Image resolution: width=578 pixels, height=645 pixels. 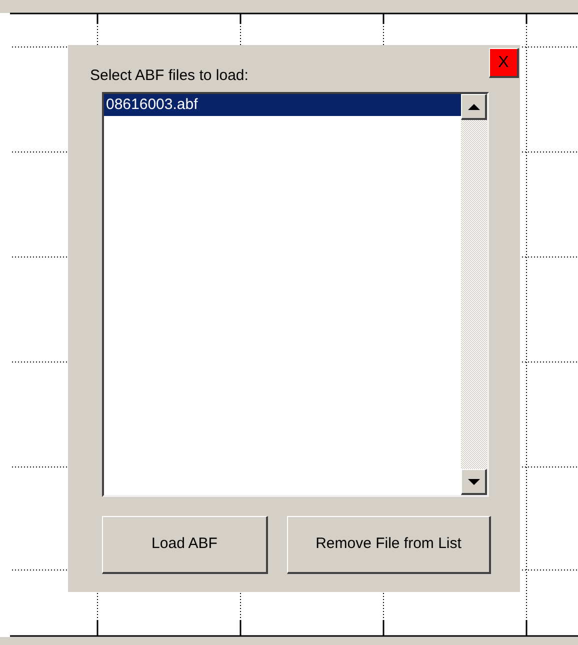 I want to click on scroll-up-button, so click(x=474, y=107).